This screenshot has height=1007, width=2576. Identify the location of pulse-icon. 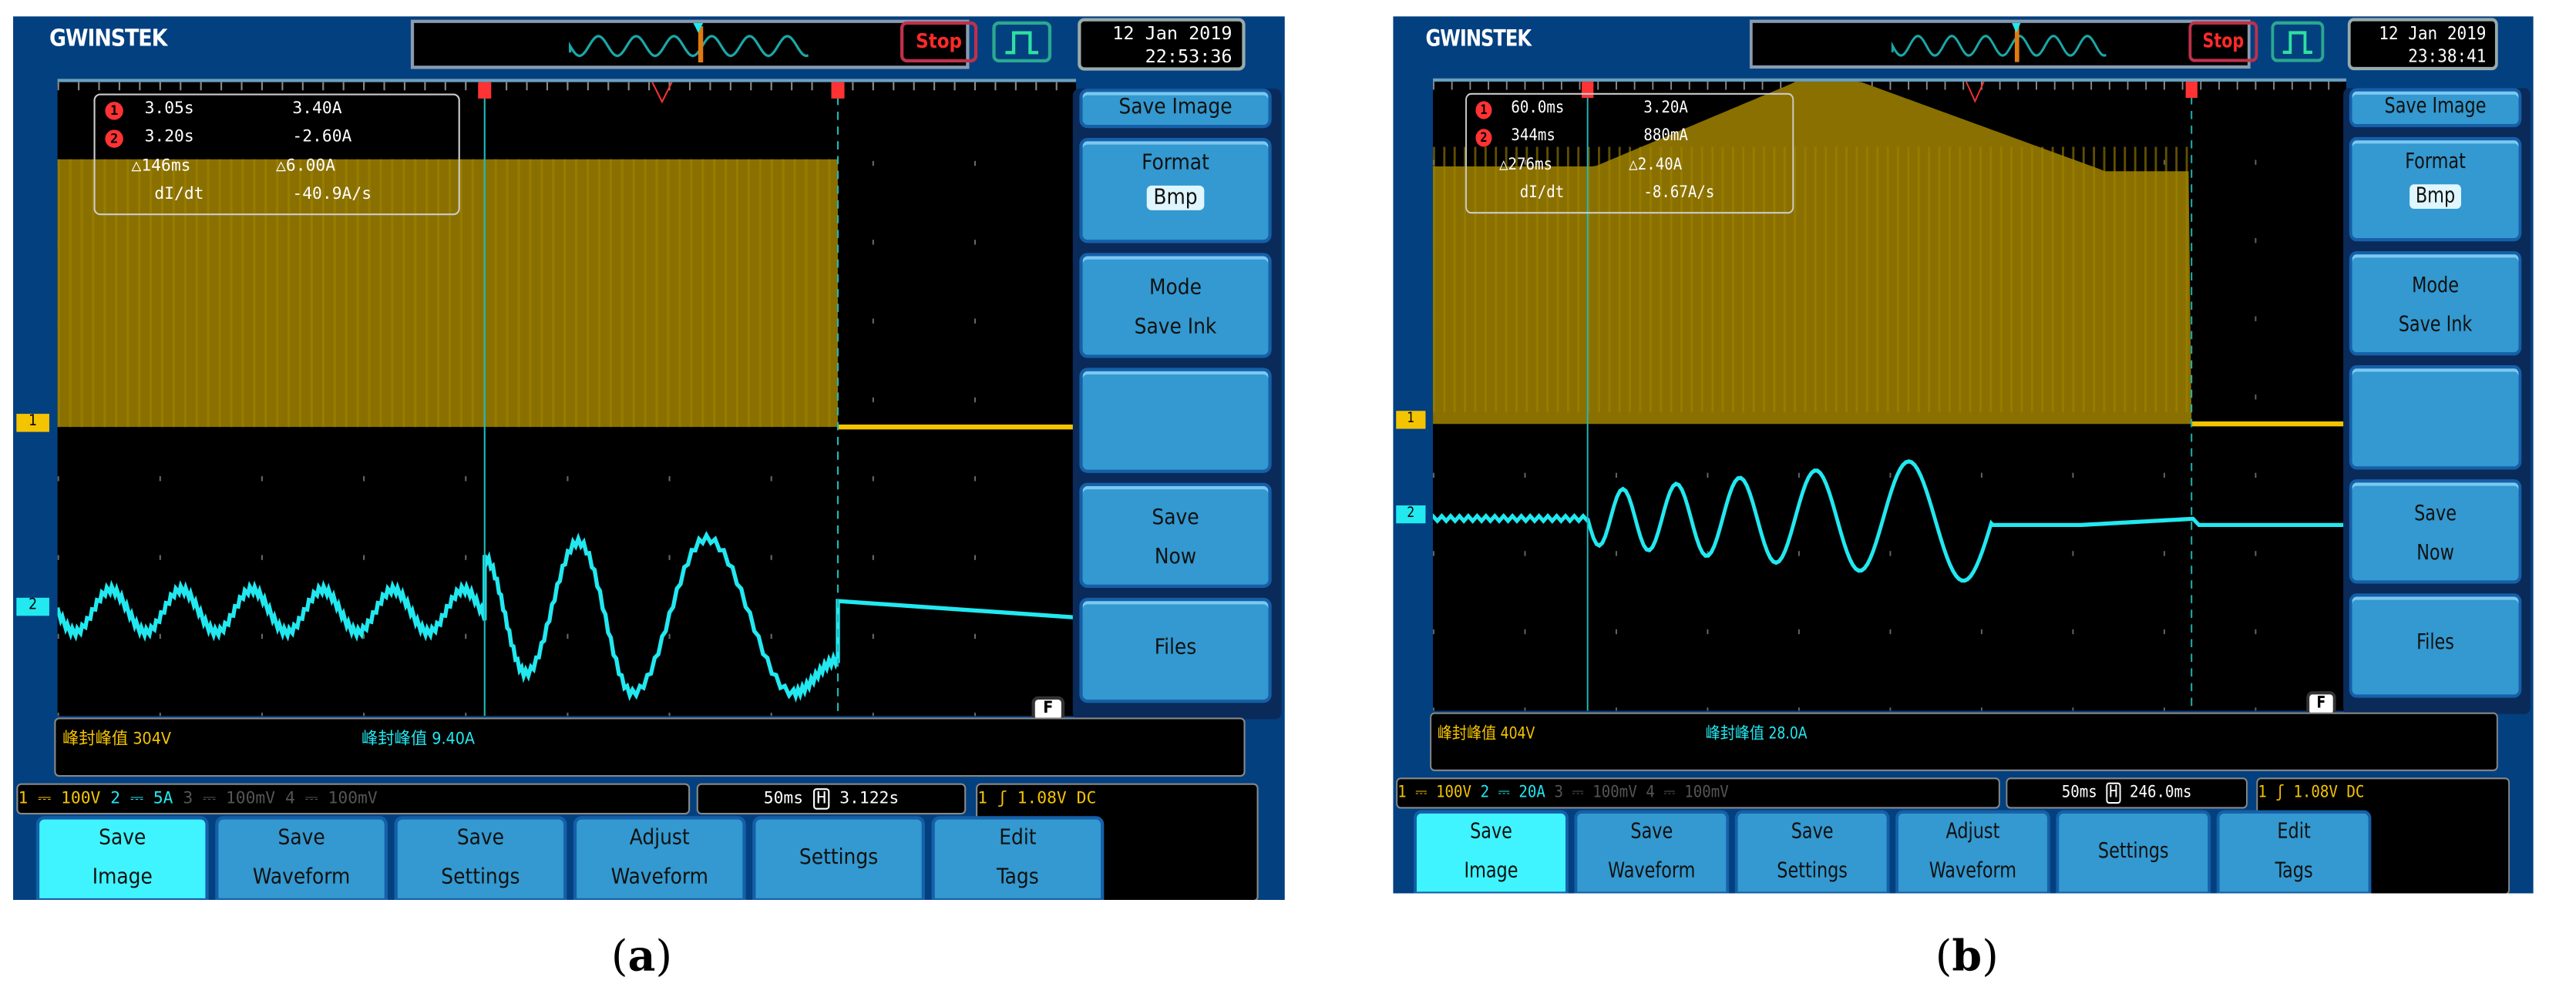
(1022, 42).